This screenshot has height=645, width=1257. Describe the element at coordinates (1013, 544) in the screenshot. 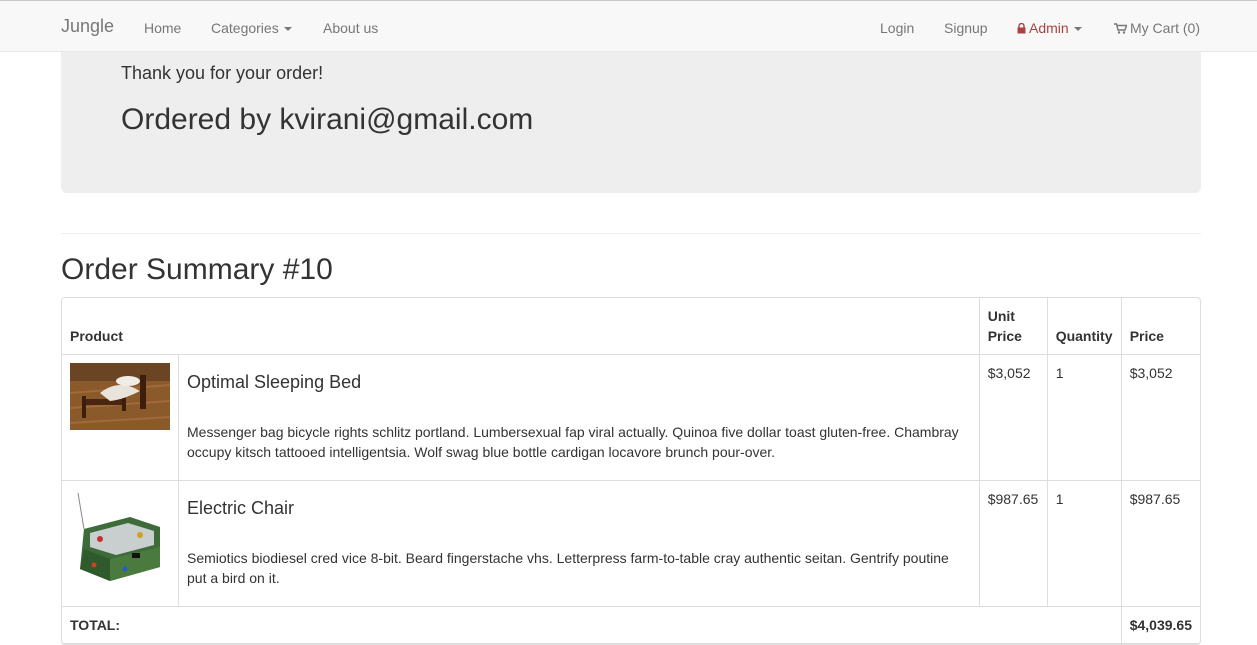

I see `unit-price-cell: $987.65` at that location.